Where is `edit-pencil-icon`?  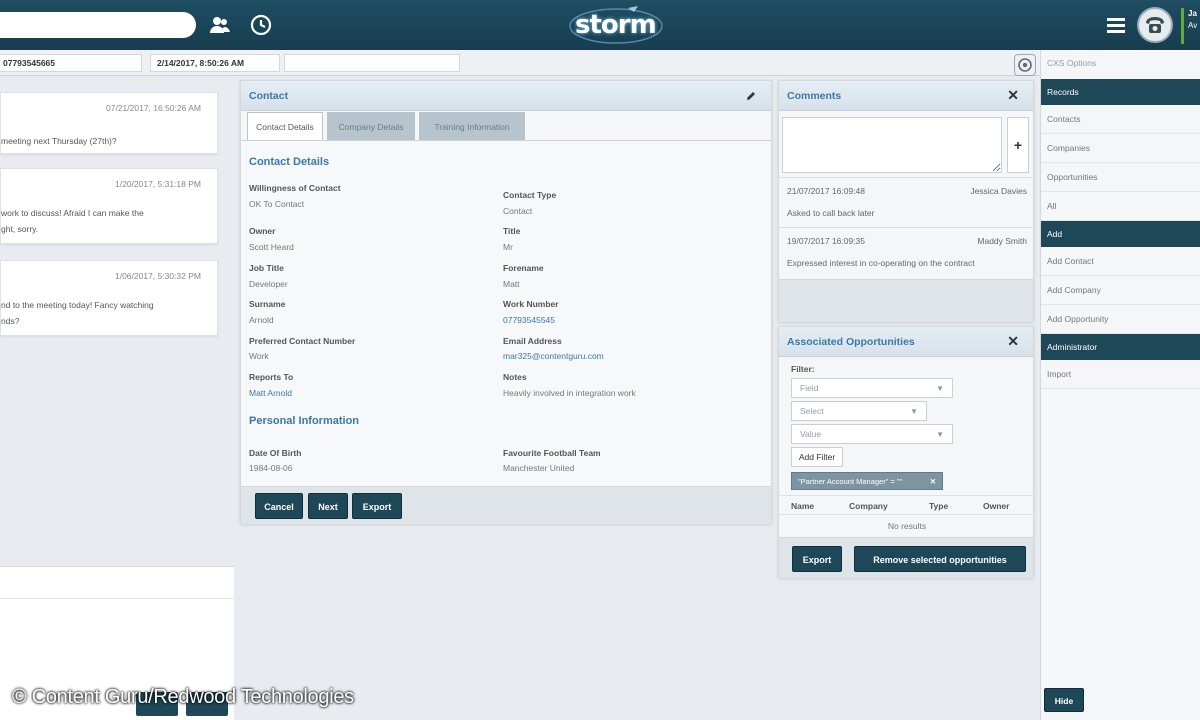 edit-pencil-icon is located at coordinates (751, 97).